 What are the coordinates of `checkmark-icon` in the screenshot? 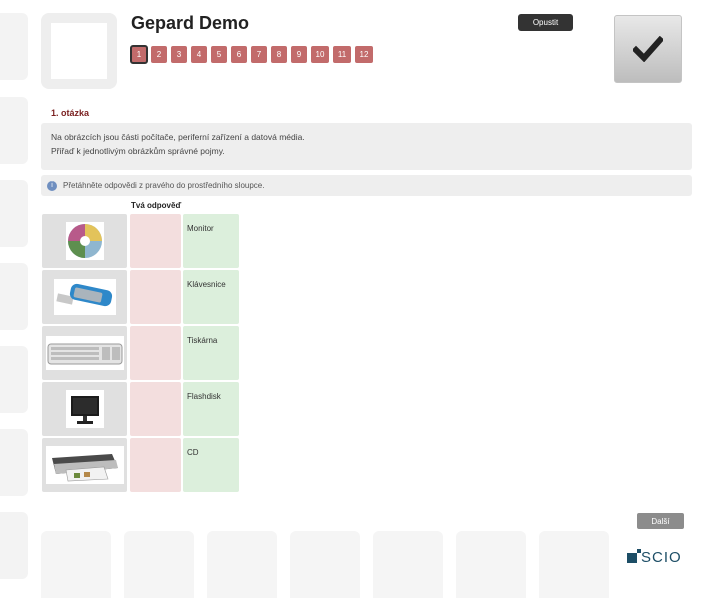 It's located at (648, 49).